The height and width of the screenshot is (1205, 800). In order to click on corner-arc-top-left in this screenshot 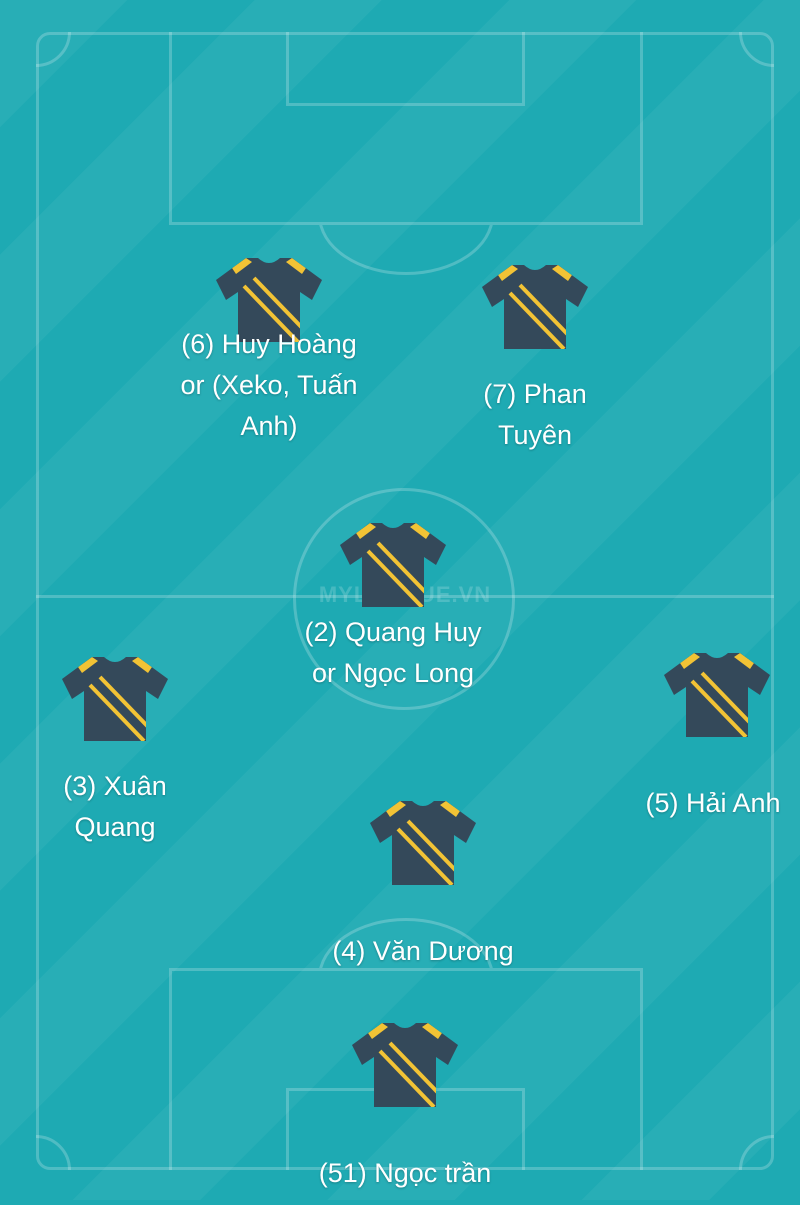, I will do `click(53, 49)`.